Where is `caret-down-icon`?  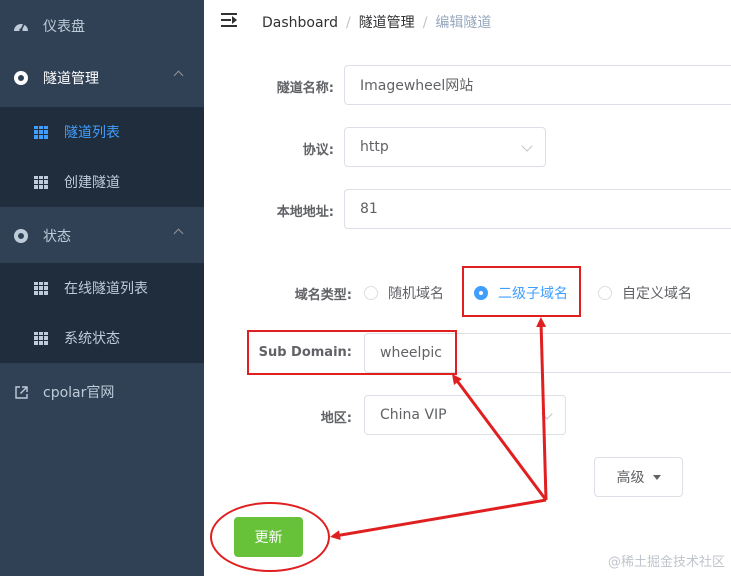 caret-down-icon is located at coordinates (656, 477).